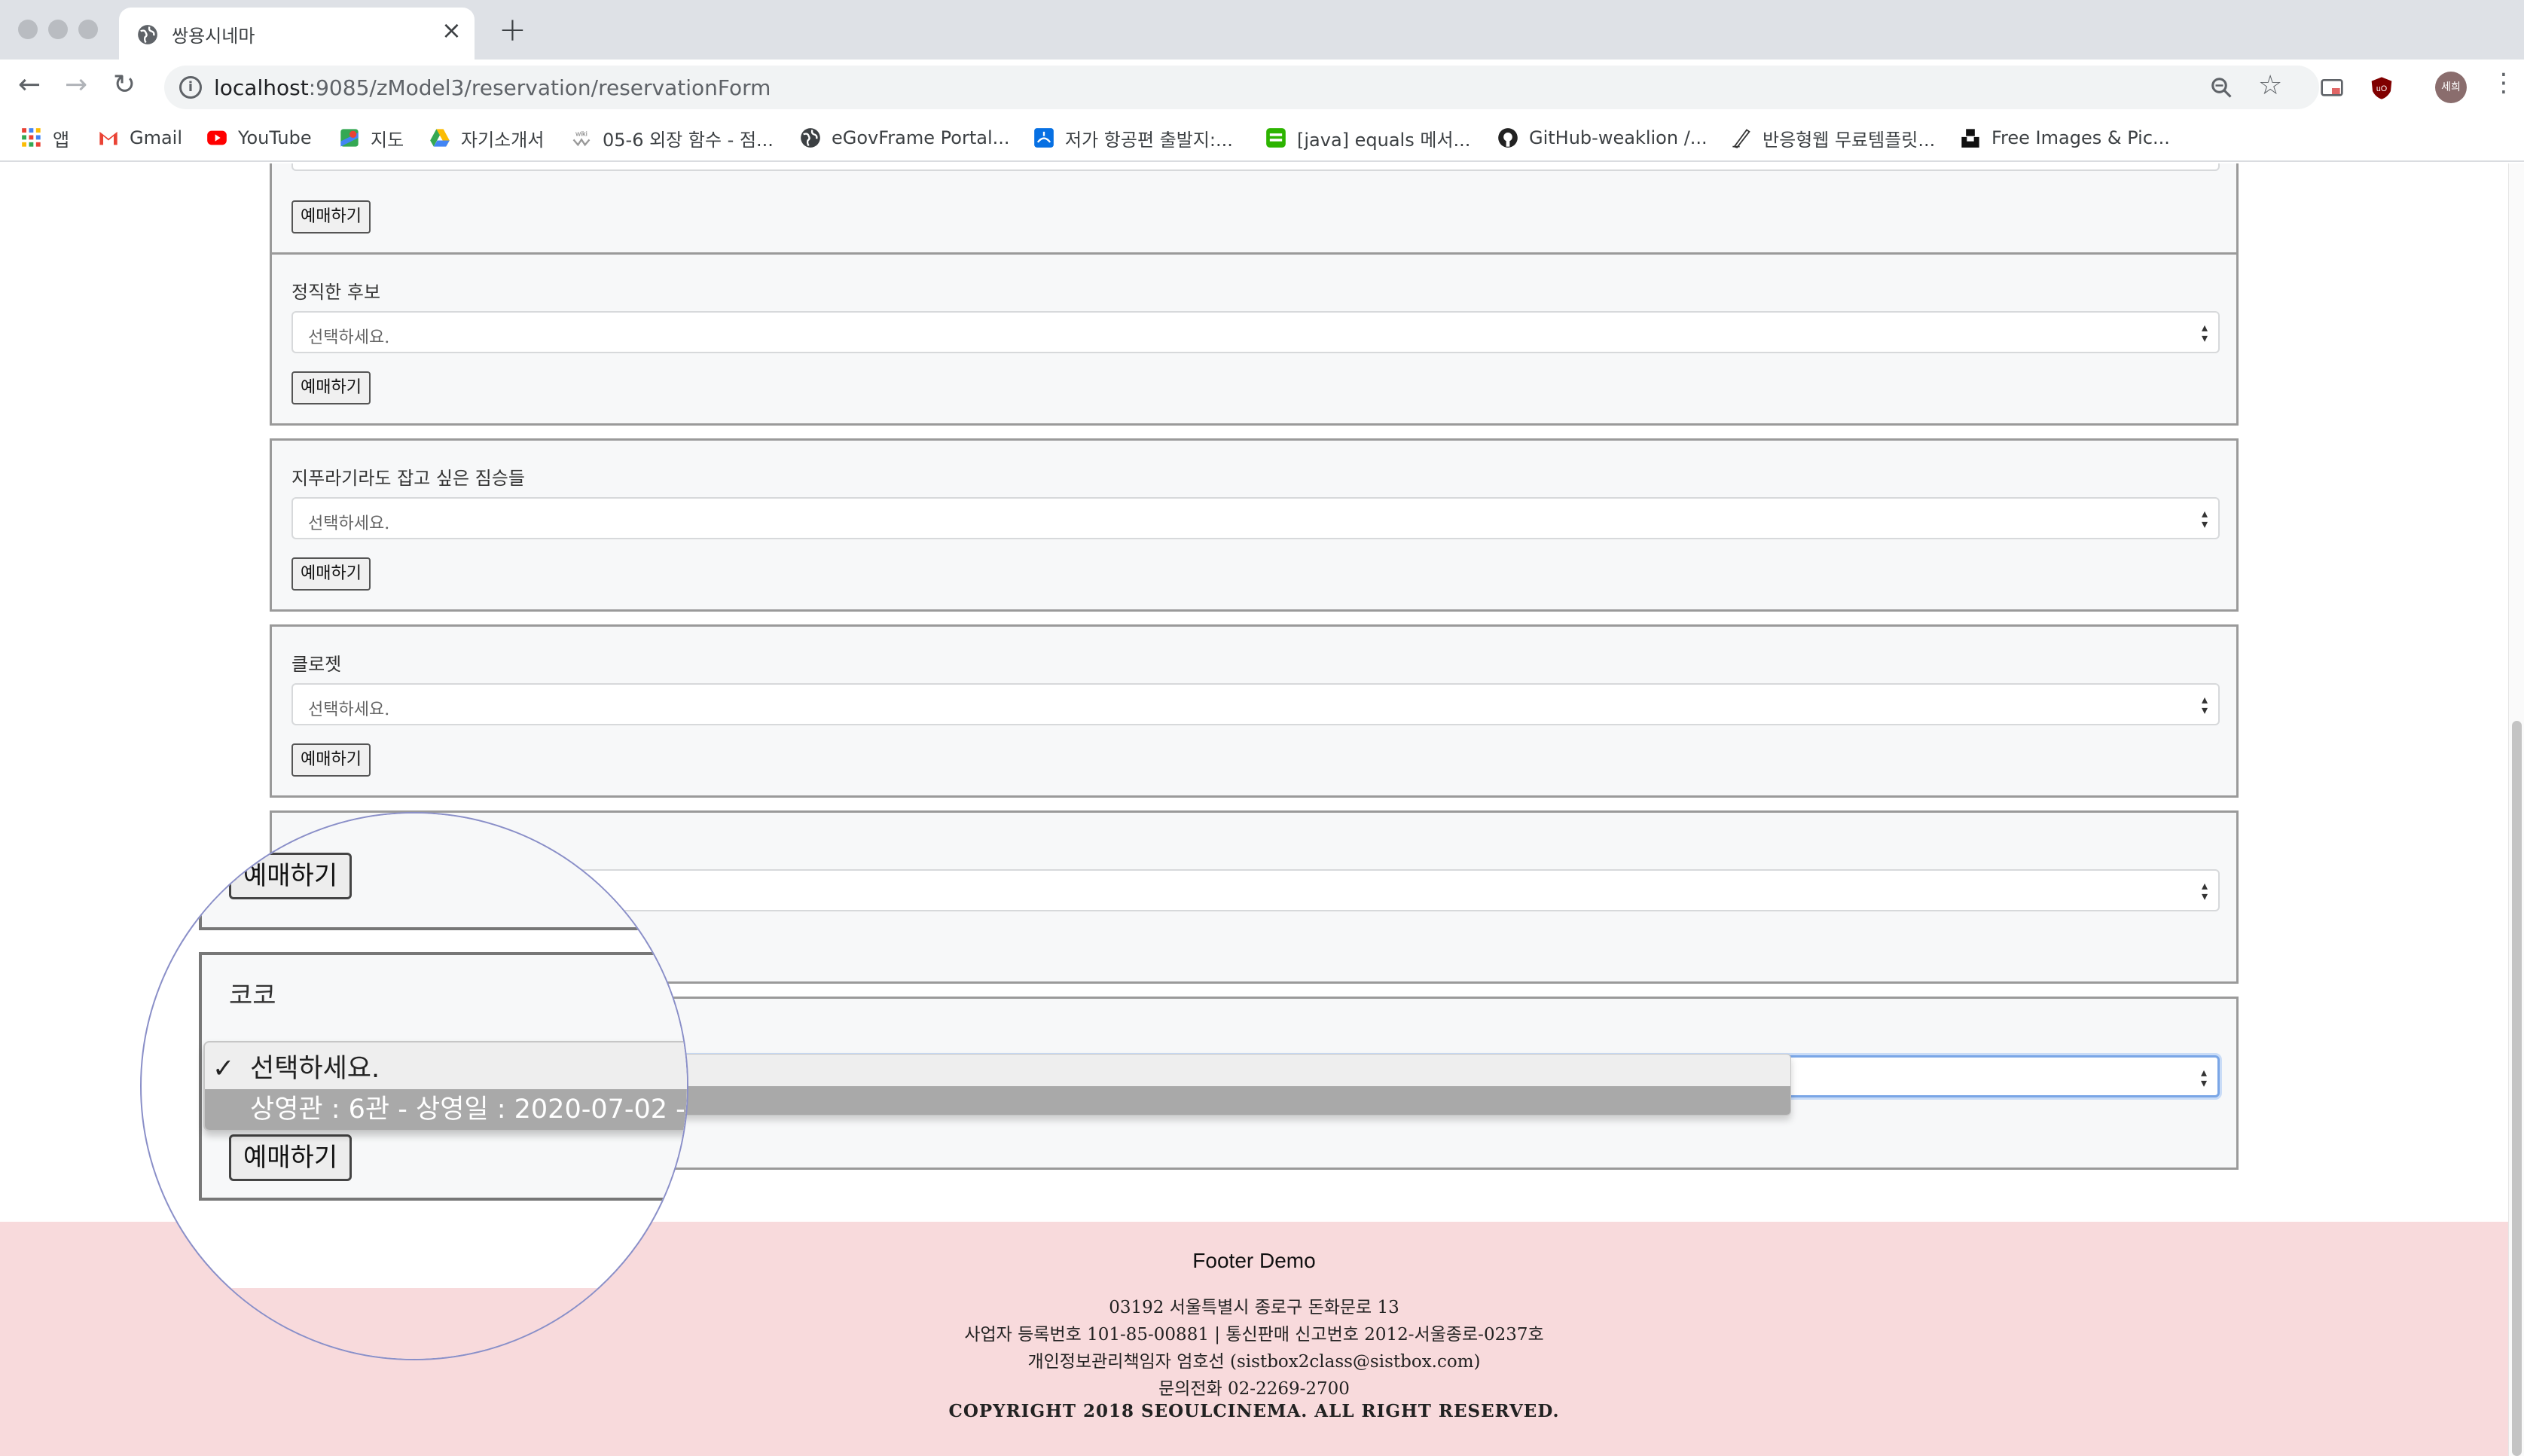 This screenshot has width=2524, height=1456. I want to click on magnified-option-placeholder: ✓ 선택하세요., so click(446, 1069).